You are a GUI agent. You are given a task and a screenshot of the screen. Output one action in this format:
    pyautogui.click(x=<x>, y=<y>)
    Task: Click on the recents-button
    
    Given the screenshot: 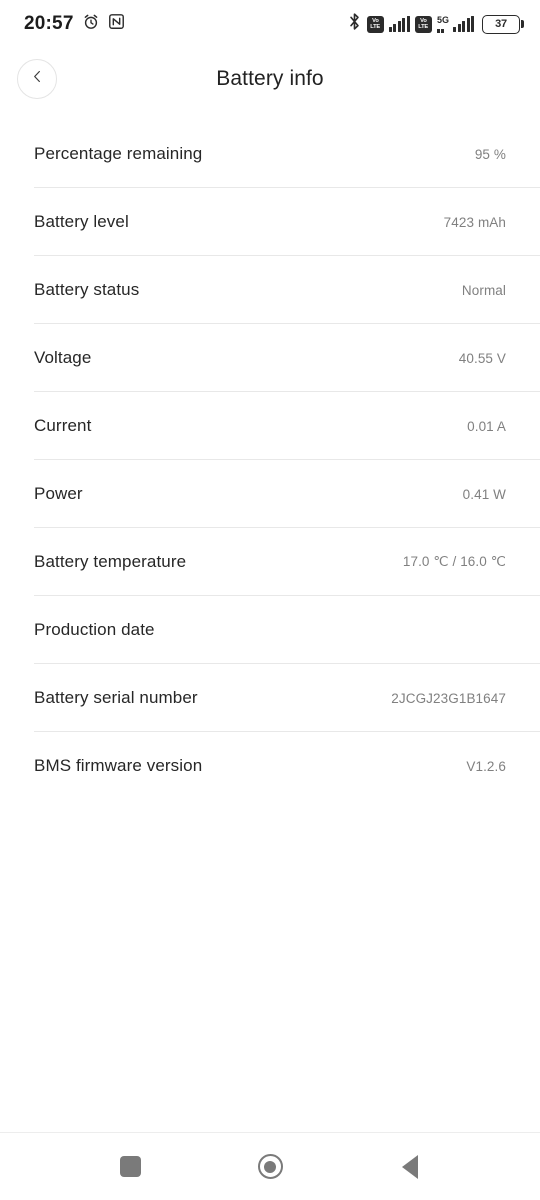 What is the action you would take?
    pyautogui.click(x=130, y=1167)
    